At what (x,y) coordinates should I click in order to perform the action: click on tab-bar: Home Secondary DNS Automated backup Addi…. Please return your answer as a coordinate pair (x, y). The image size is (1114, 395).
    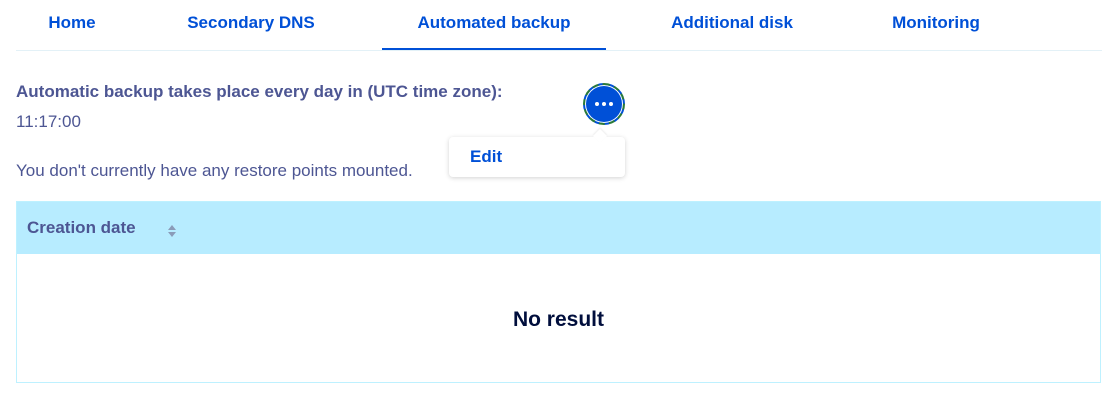
    Looking at the image, I should click on (559, 25).